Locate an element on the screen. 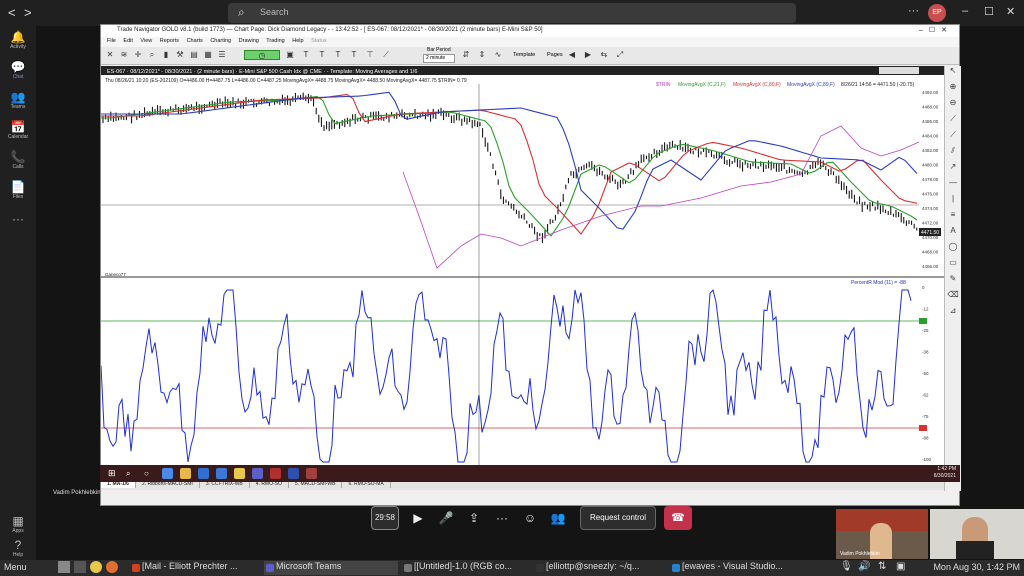  pointer-icon: ↖ is located at coordinates (953, 74).